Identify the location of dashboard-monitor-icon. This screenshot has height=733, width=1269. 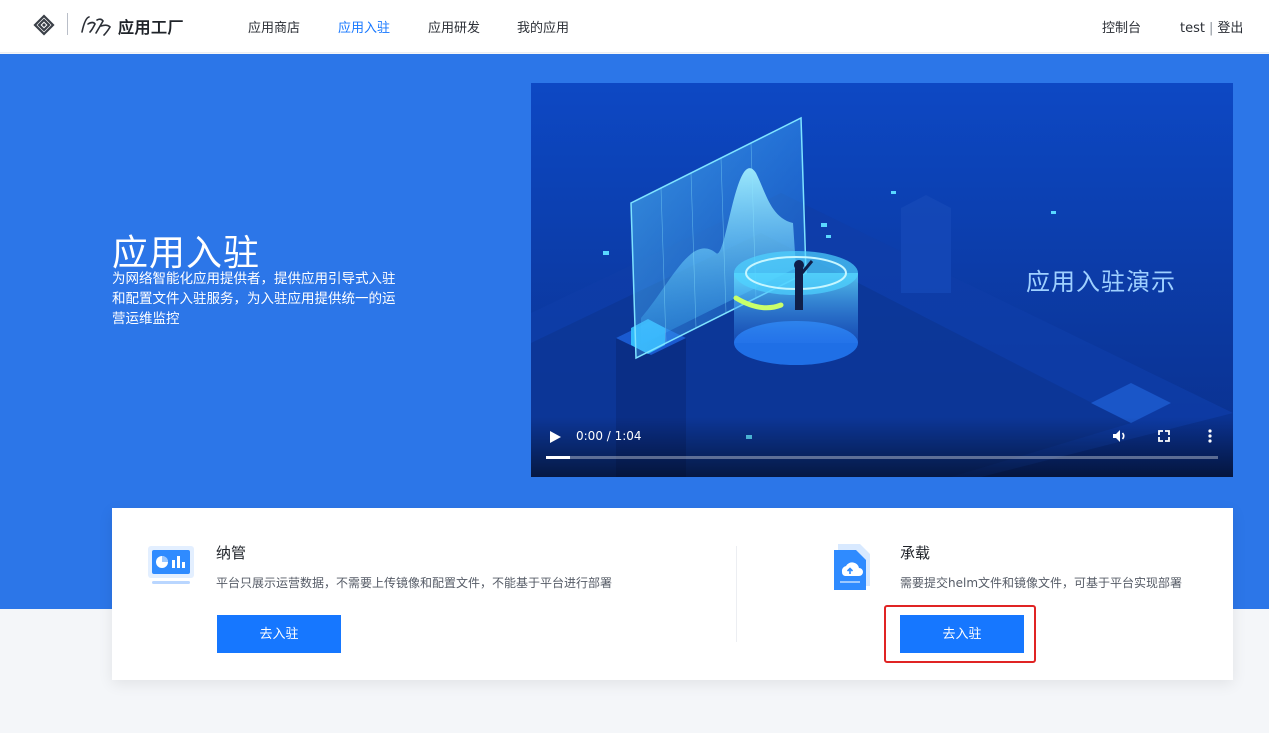
(171, 565).